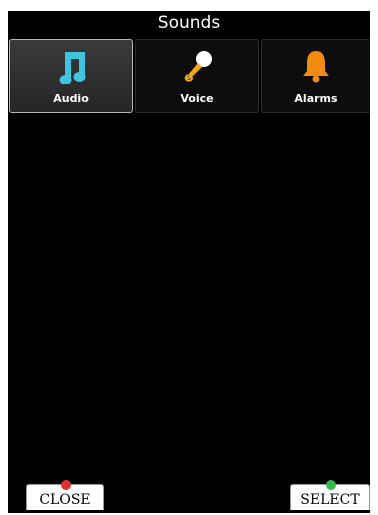  I want to click on select-button: SELECT, so click(330, 495).